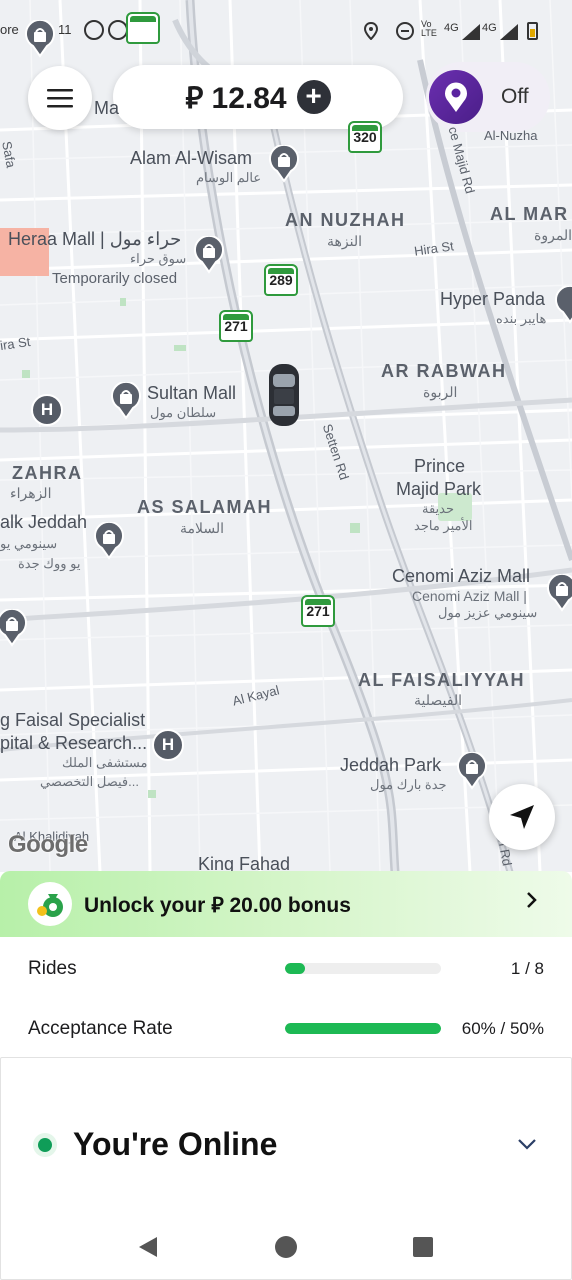 The width and height of the screenshot is (572, 1280). Describe the element at coordinates (489, 28) in the screenshot. I see `network-label-2: 4G` at that location.